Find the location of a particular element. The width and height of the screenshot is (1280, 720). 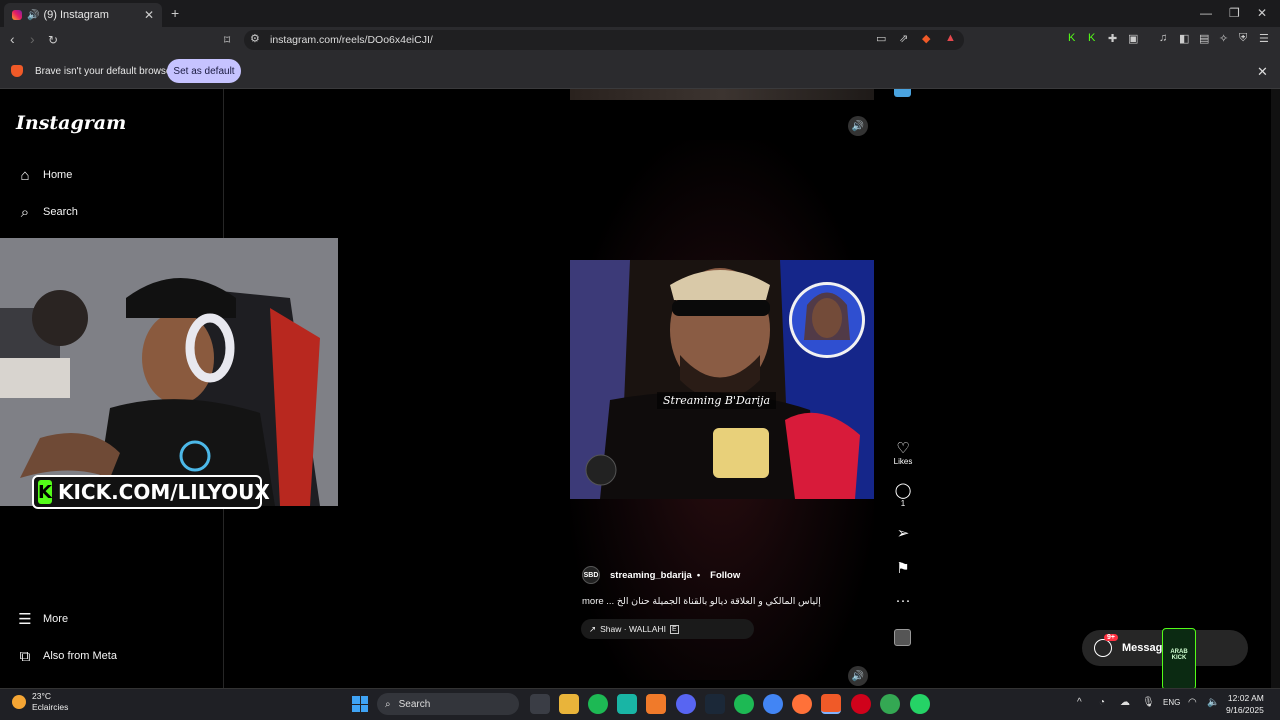

restore-icon: ❐ is located at coordinates (1234, 13).